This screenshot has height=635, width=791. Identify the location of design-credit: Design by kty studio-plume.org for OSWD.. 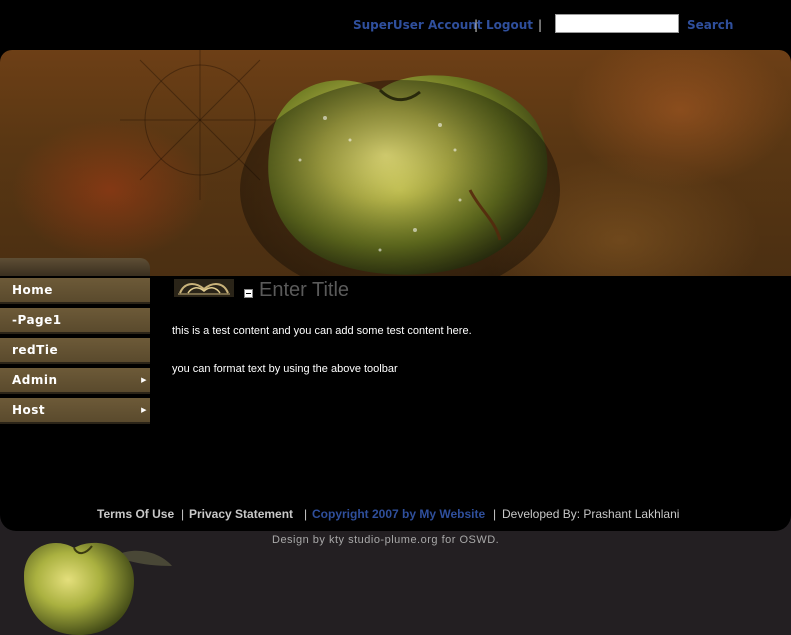
(386, 540).